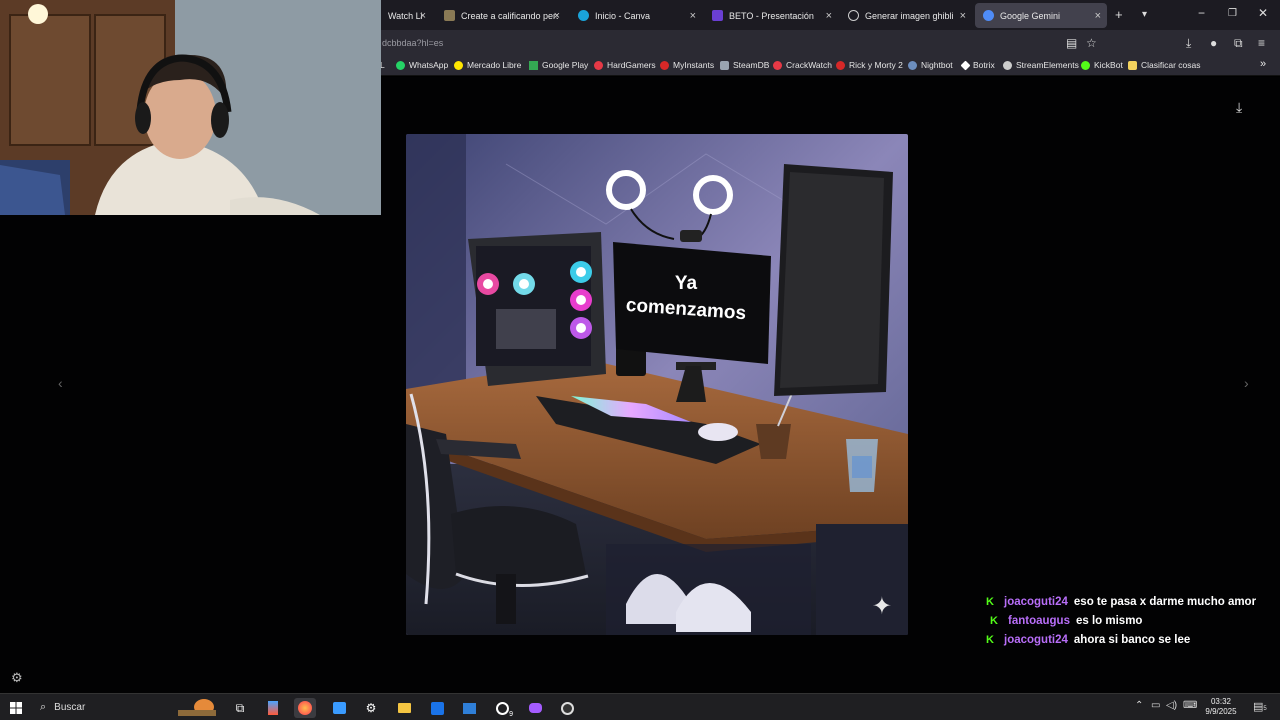 The width and height of the screenshot is (1280, 720). What do you see at coordinates (129, 707) in the screenshot?
I see `taskbar-search: ⌕ Buscar` at bounding box center [129, 707].